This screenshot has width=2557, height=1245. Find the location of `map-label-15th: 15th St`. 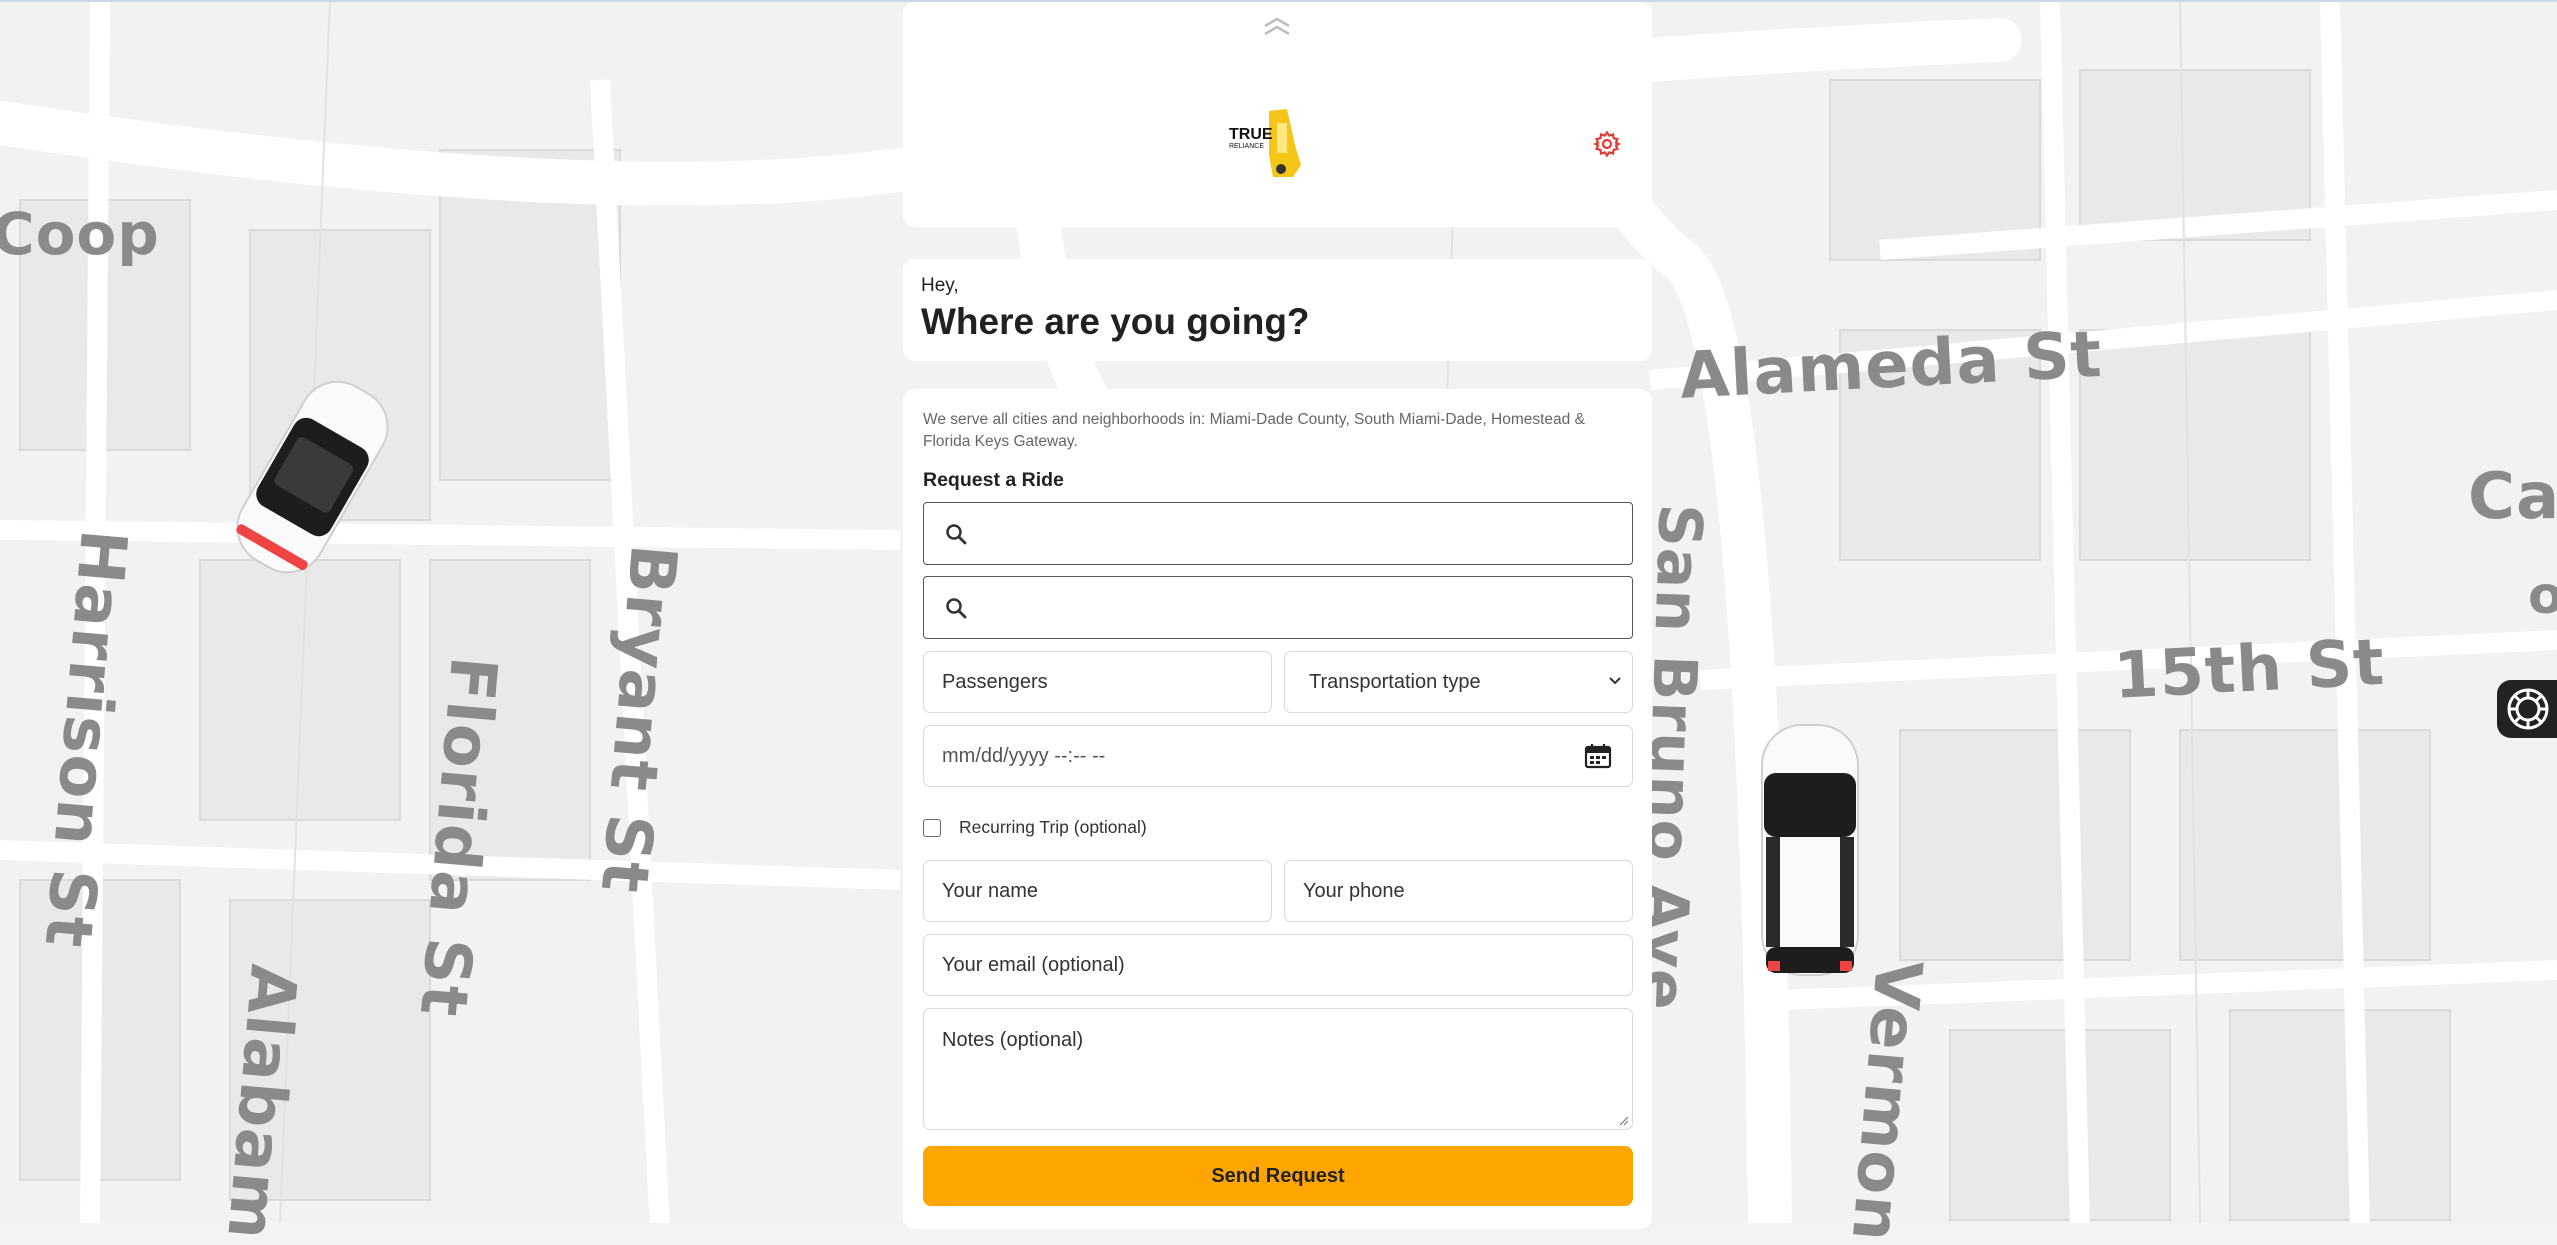

map-label-15th: 15th St is located at coordinates (2249, 669).